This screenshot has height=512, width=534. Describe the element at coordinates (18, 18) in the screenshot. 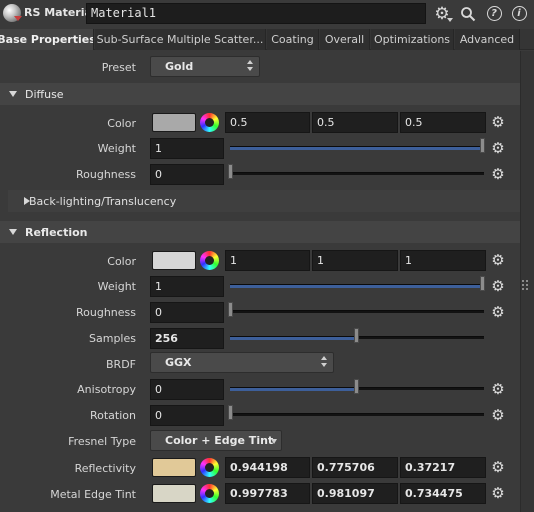

I see `node-type-marker-icon` at that location.